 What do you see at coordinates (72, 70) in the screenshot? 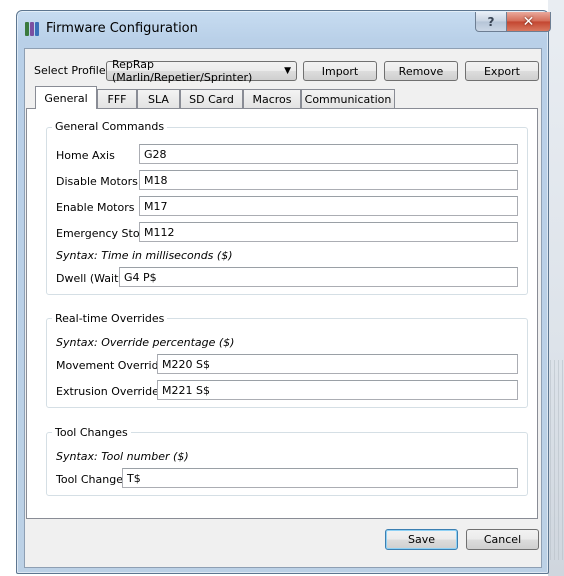
I see `select-profile-label: Select Profile:` at bounding box center [72, 70].